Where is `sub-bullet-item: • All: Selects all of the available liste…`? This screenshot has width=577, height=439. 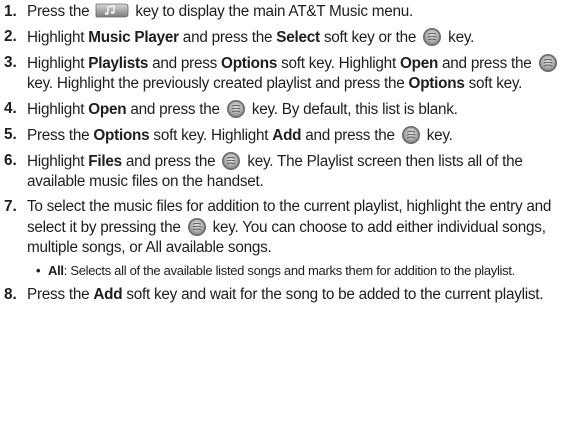 sub-bullet-item: • All: Selects all of the available liste… is located at coordinates (288, 271).